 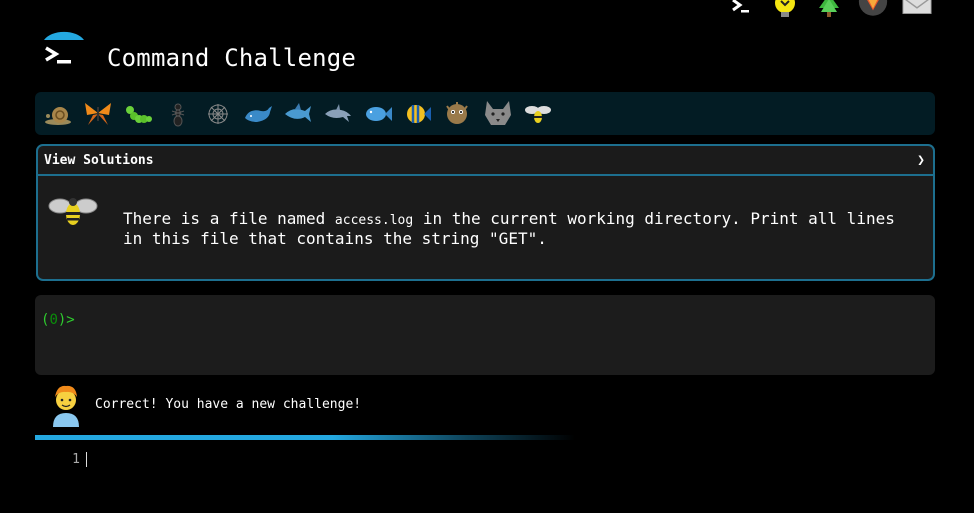 I want to click on terminal-prompt: (0)>, so click(x=58, y=320).